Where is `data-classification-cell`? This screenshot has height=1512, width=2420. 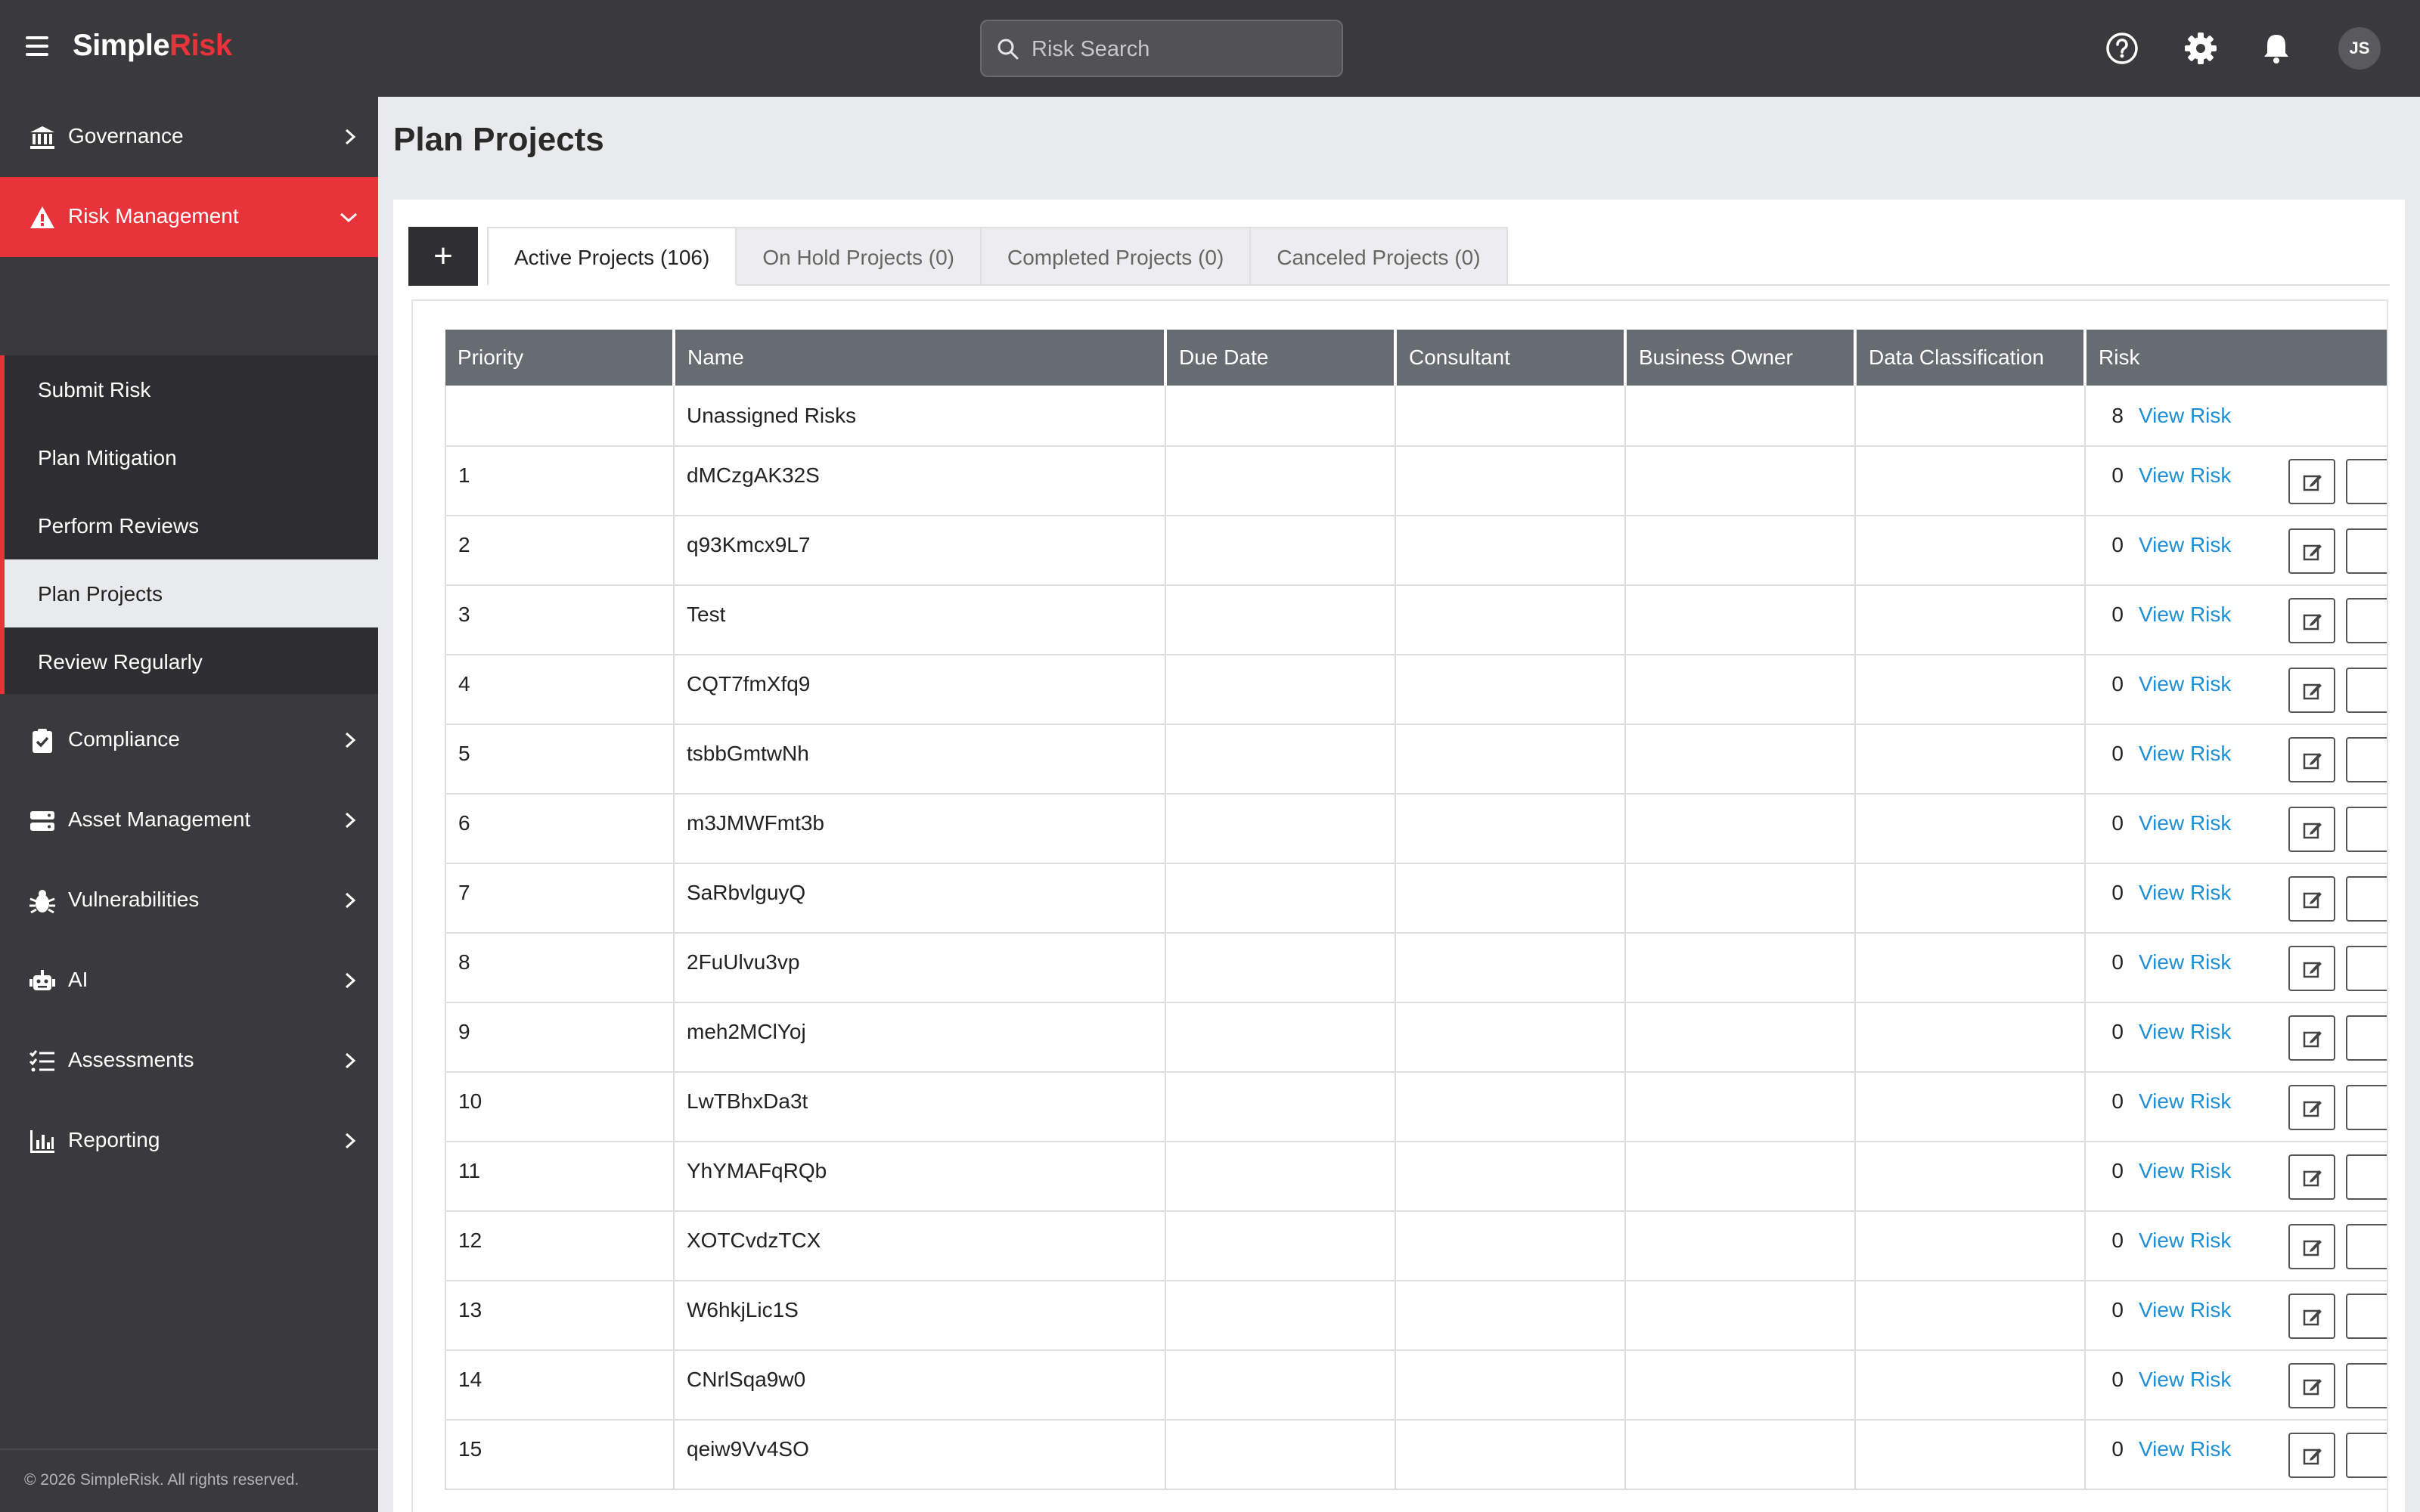 data-classification-cell is located at coordinates (1970, 1037).